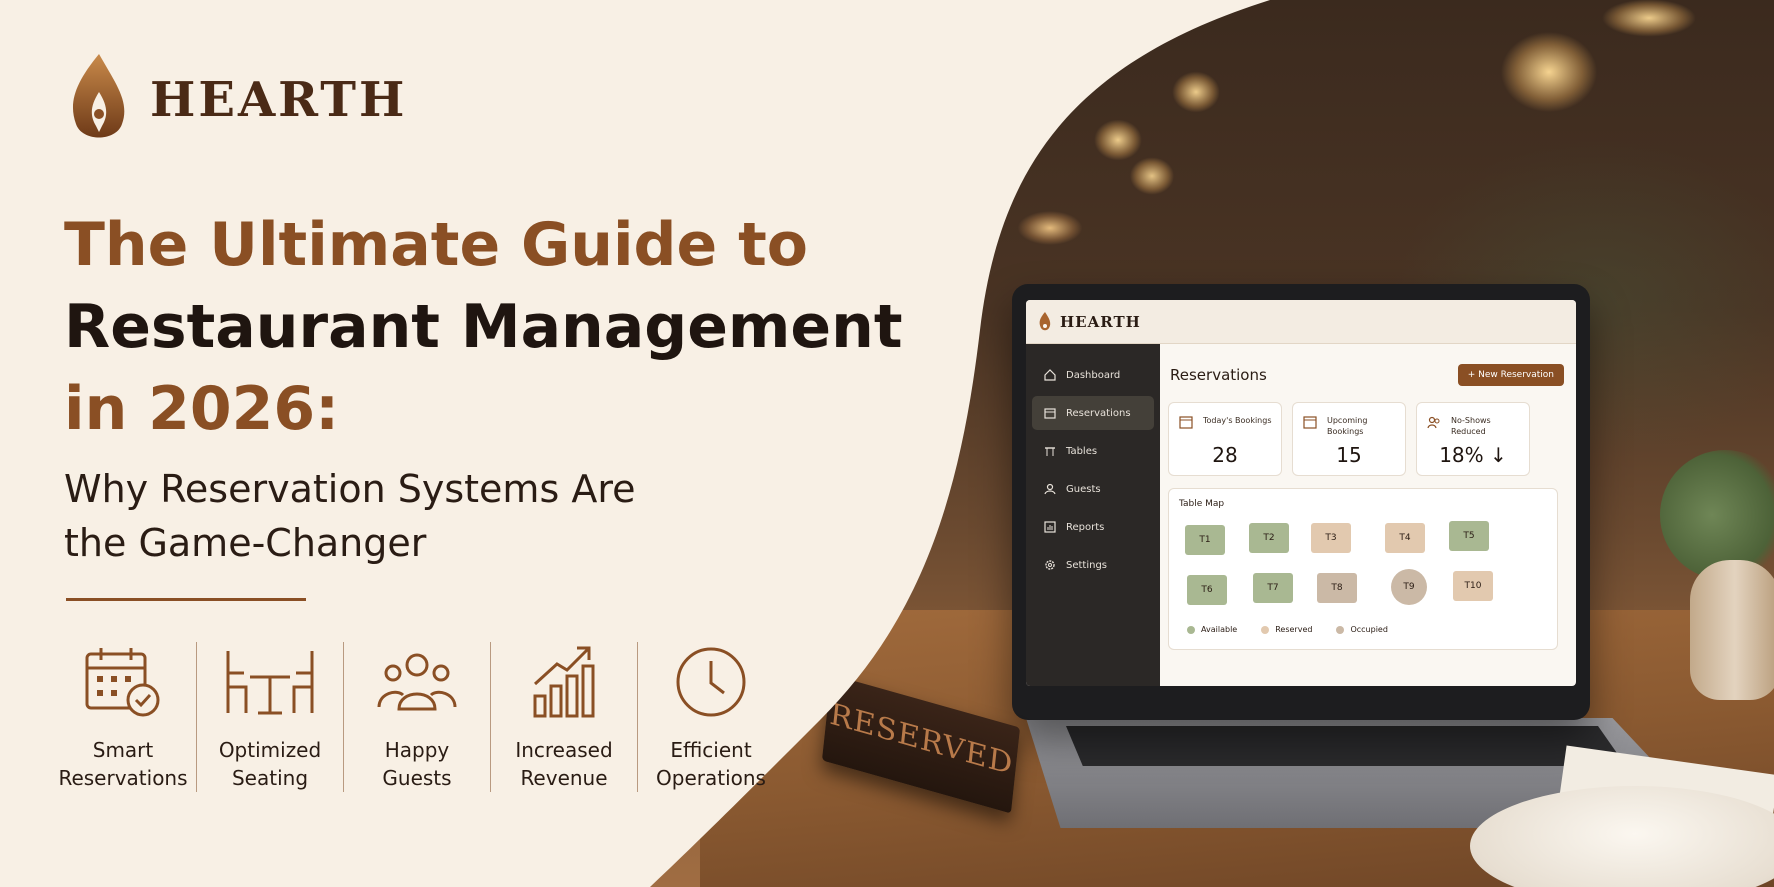 This screenshot has width=1774, height=887. What do you see at coordinates (123, 764) in the screenshot?
I see `feature-label: Smart Reservations` at bounding box center [123, 764].